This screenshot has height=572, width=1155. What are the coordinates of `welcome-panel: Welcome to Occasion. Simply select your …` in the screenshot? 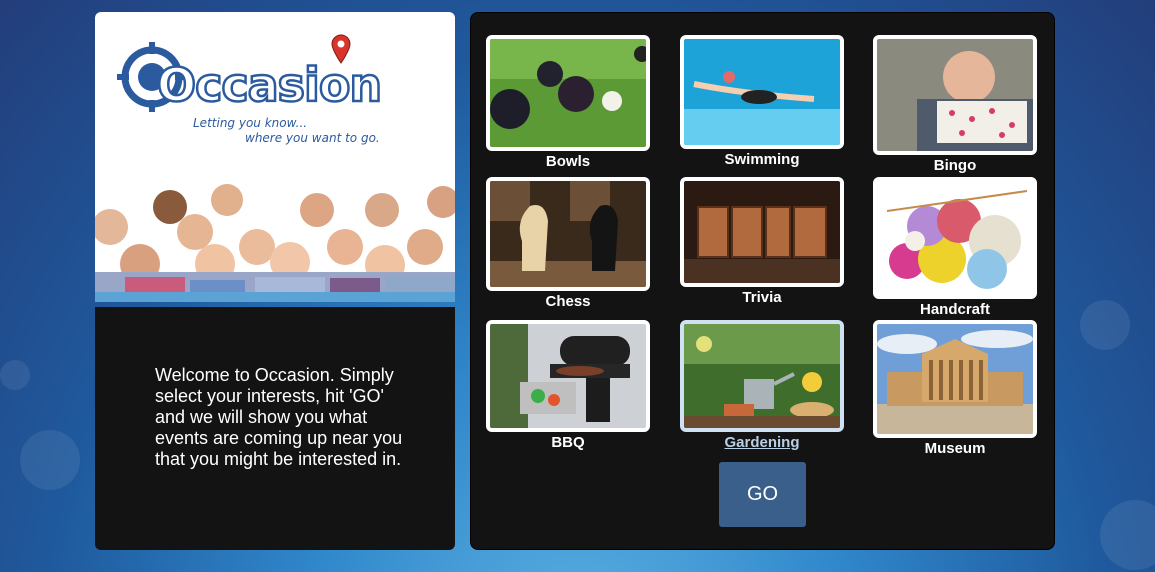 It's located at (275, 428).